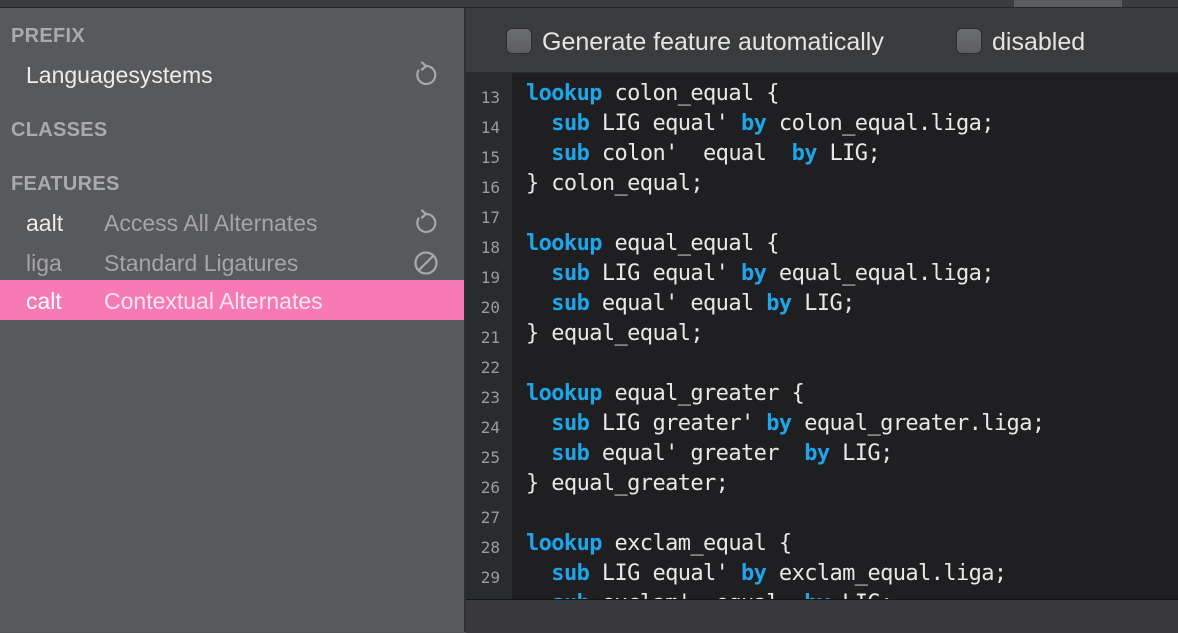 The image size is (1178, 633). What do you see at coordinates (1068, 3) in the screenshot?
I see `tab-indicator` at bounding box center [1068, 3].